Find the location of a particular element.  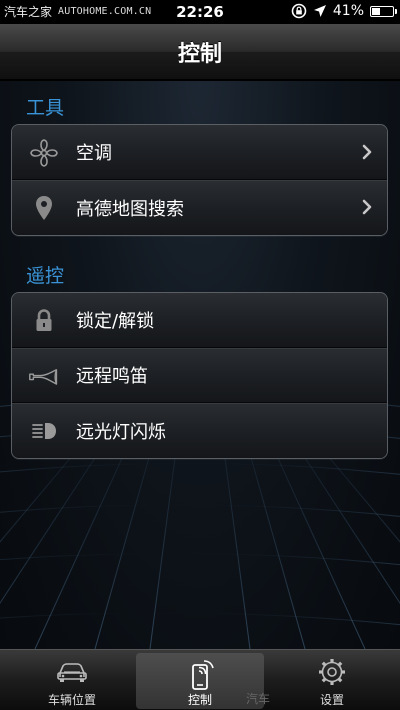

row-label: 空调 is located at coordinates (94, 153).